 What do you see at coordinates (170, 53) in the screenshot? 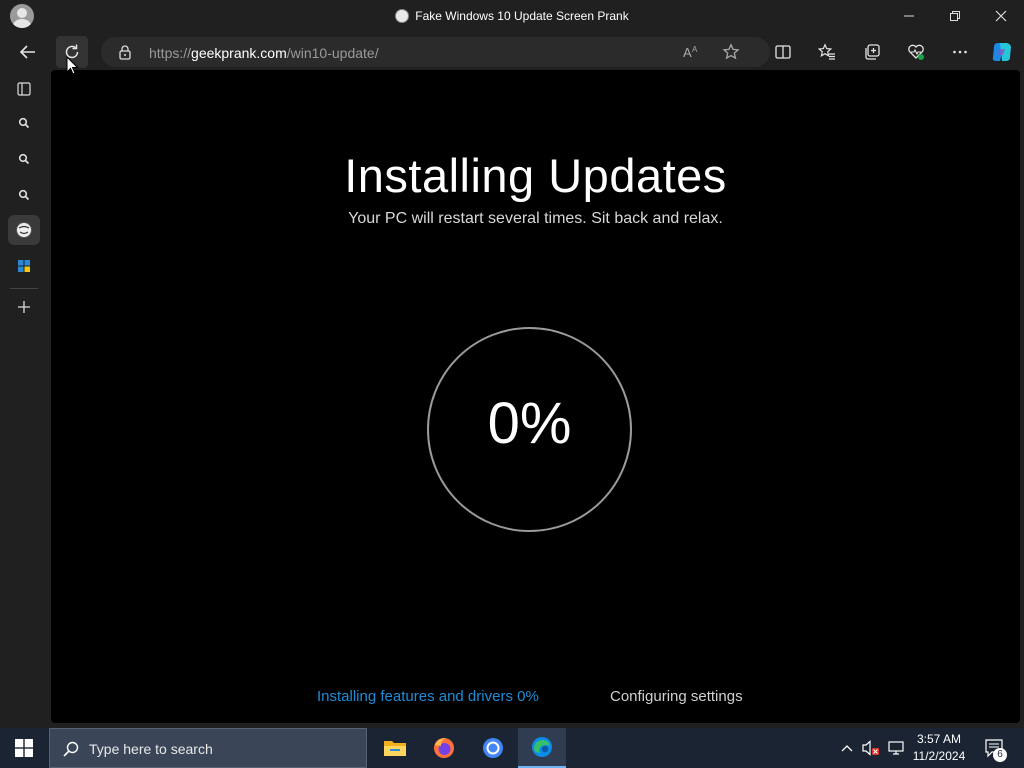
I see `url-scheme: https://` at bounding box center [170, 53].